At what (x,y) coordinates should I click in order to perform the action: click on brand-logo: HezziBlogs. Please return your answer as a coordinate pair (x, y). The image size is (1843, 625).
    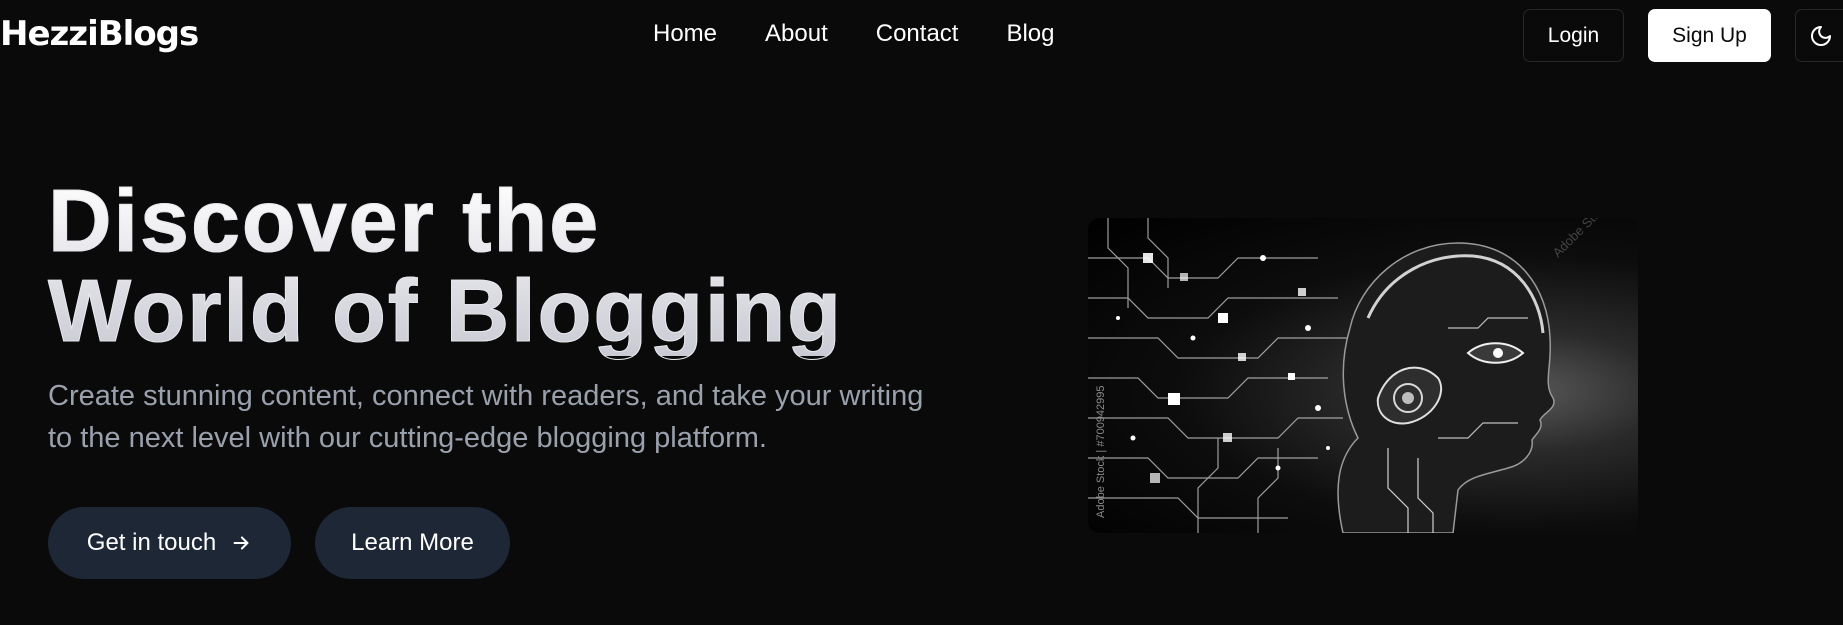
    Looking at the image, I should click on (99, 34).